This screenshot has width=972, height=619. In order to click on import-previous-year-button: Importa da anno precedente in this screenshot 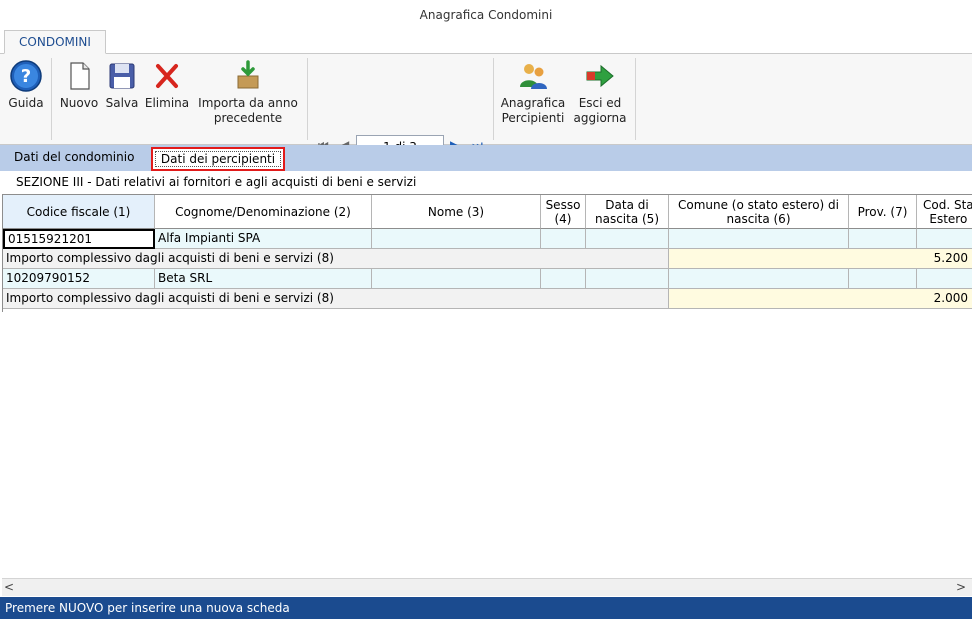, I will do `click(248, 93)`.